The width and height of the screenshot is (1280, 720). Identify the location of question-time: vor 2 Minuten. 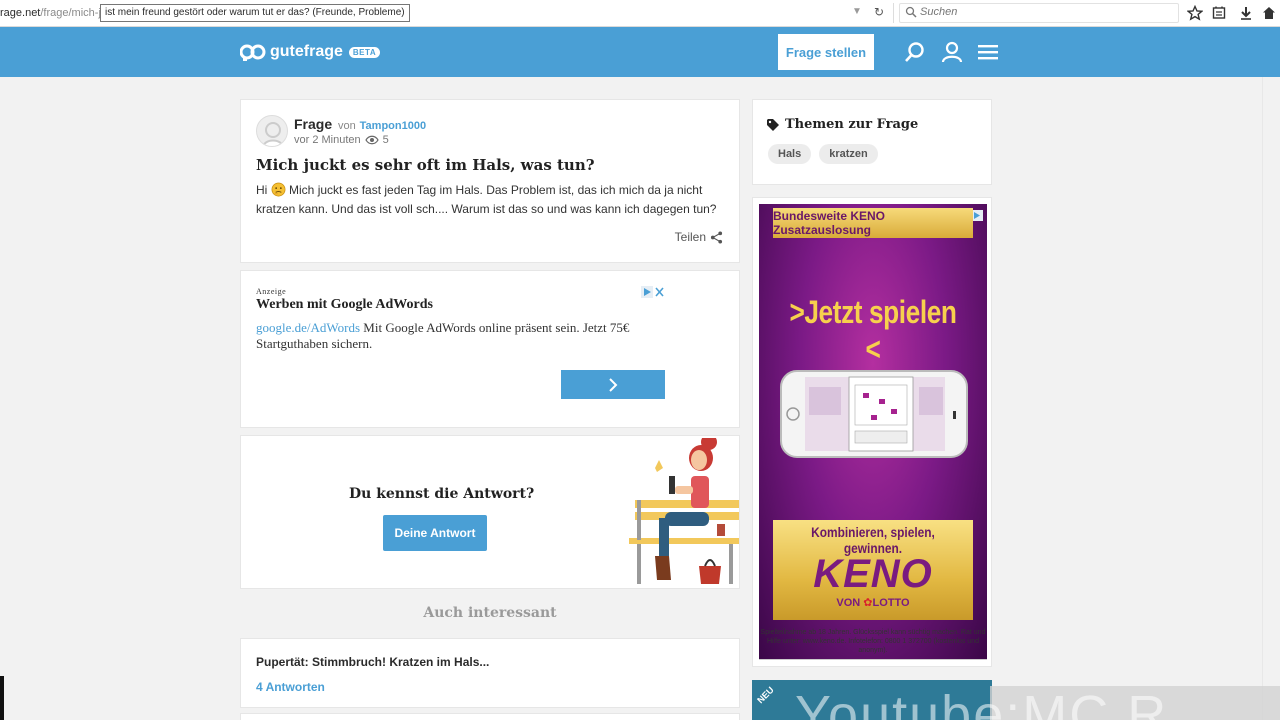
(327, 140).